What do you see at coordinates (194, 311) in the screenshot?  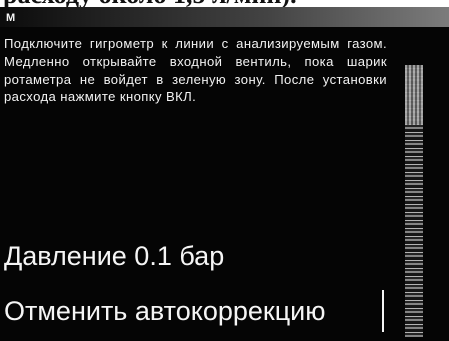 I see `cancel-autocorrection-button: Отменить автокоррекцию` at bounding box center [194, 311].